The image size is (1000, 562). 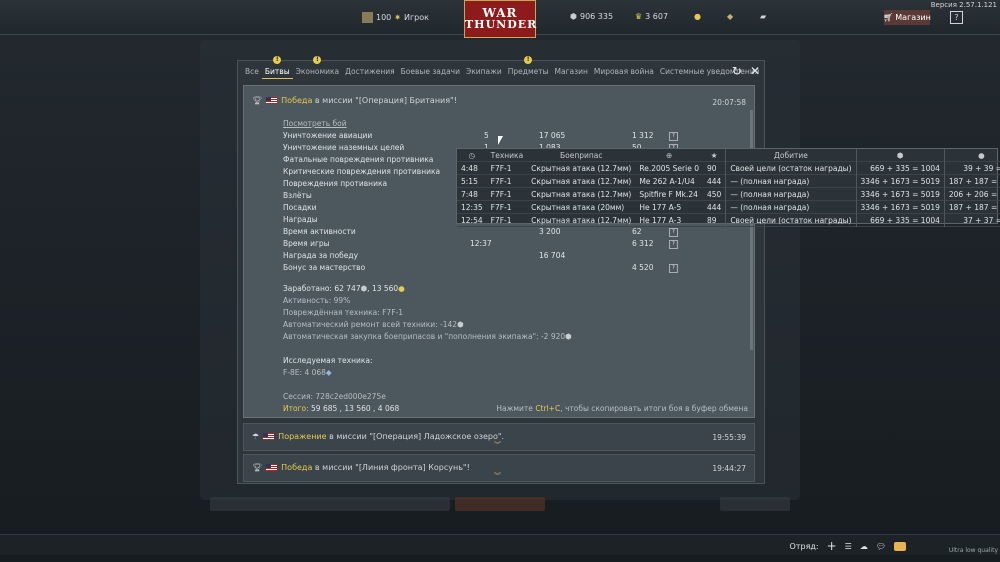 What do you see at coordinates (334, 396) in the screenshot?
I see `session-id: Сессия: 728c2ed000e275e` at bounding box center [334, 396].